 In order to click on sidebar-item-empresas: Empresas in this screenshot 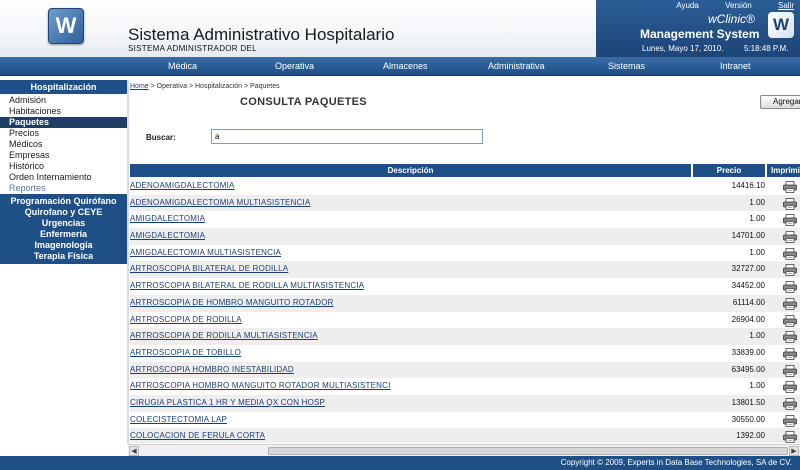, I will do `click(63, 155)`.